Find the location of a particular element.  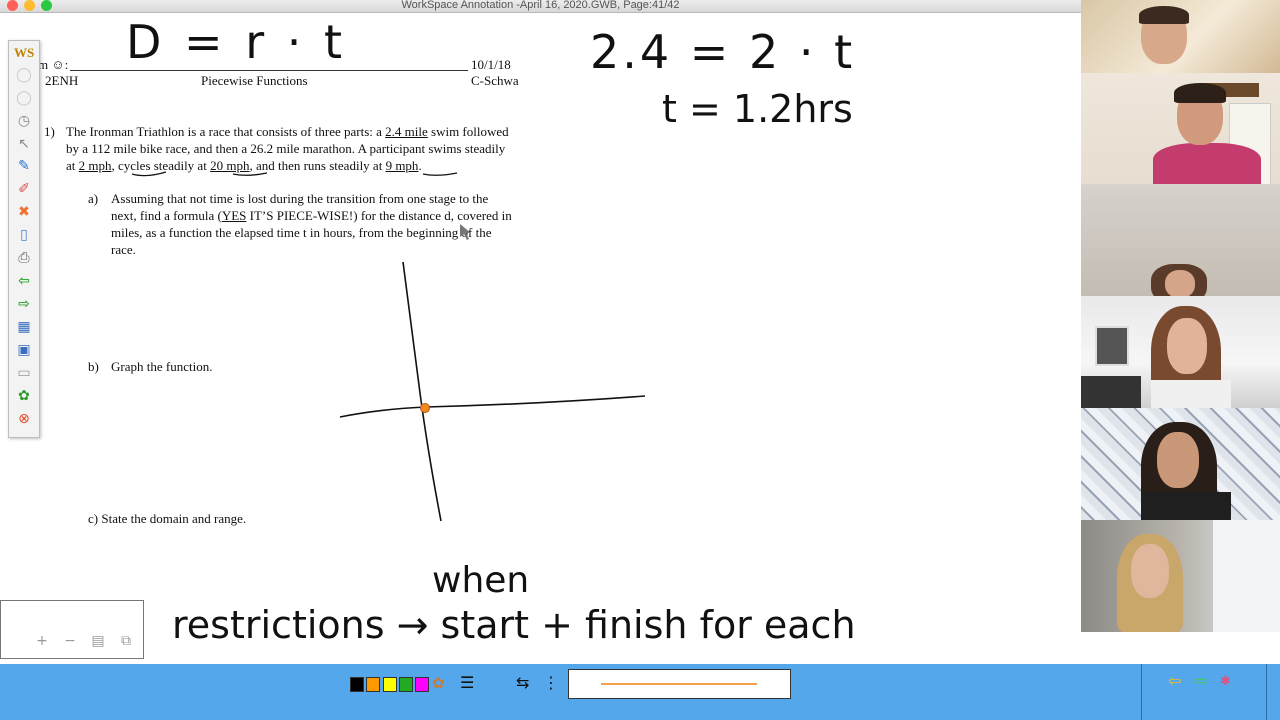

ws-logo-icon: WS is located at coordinates (24, 52).